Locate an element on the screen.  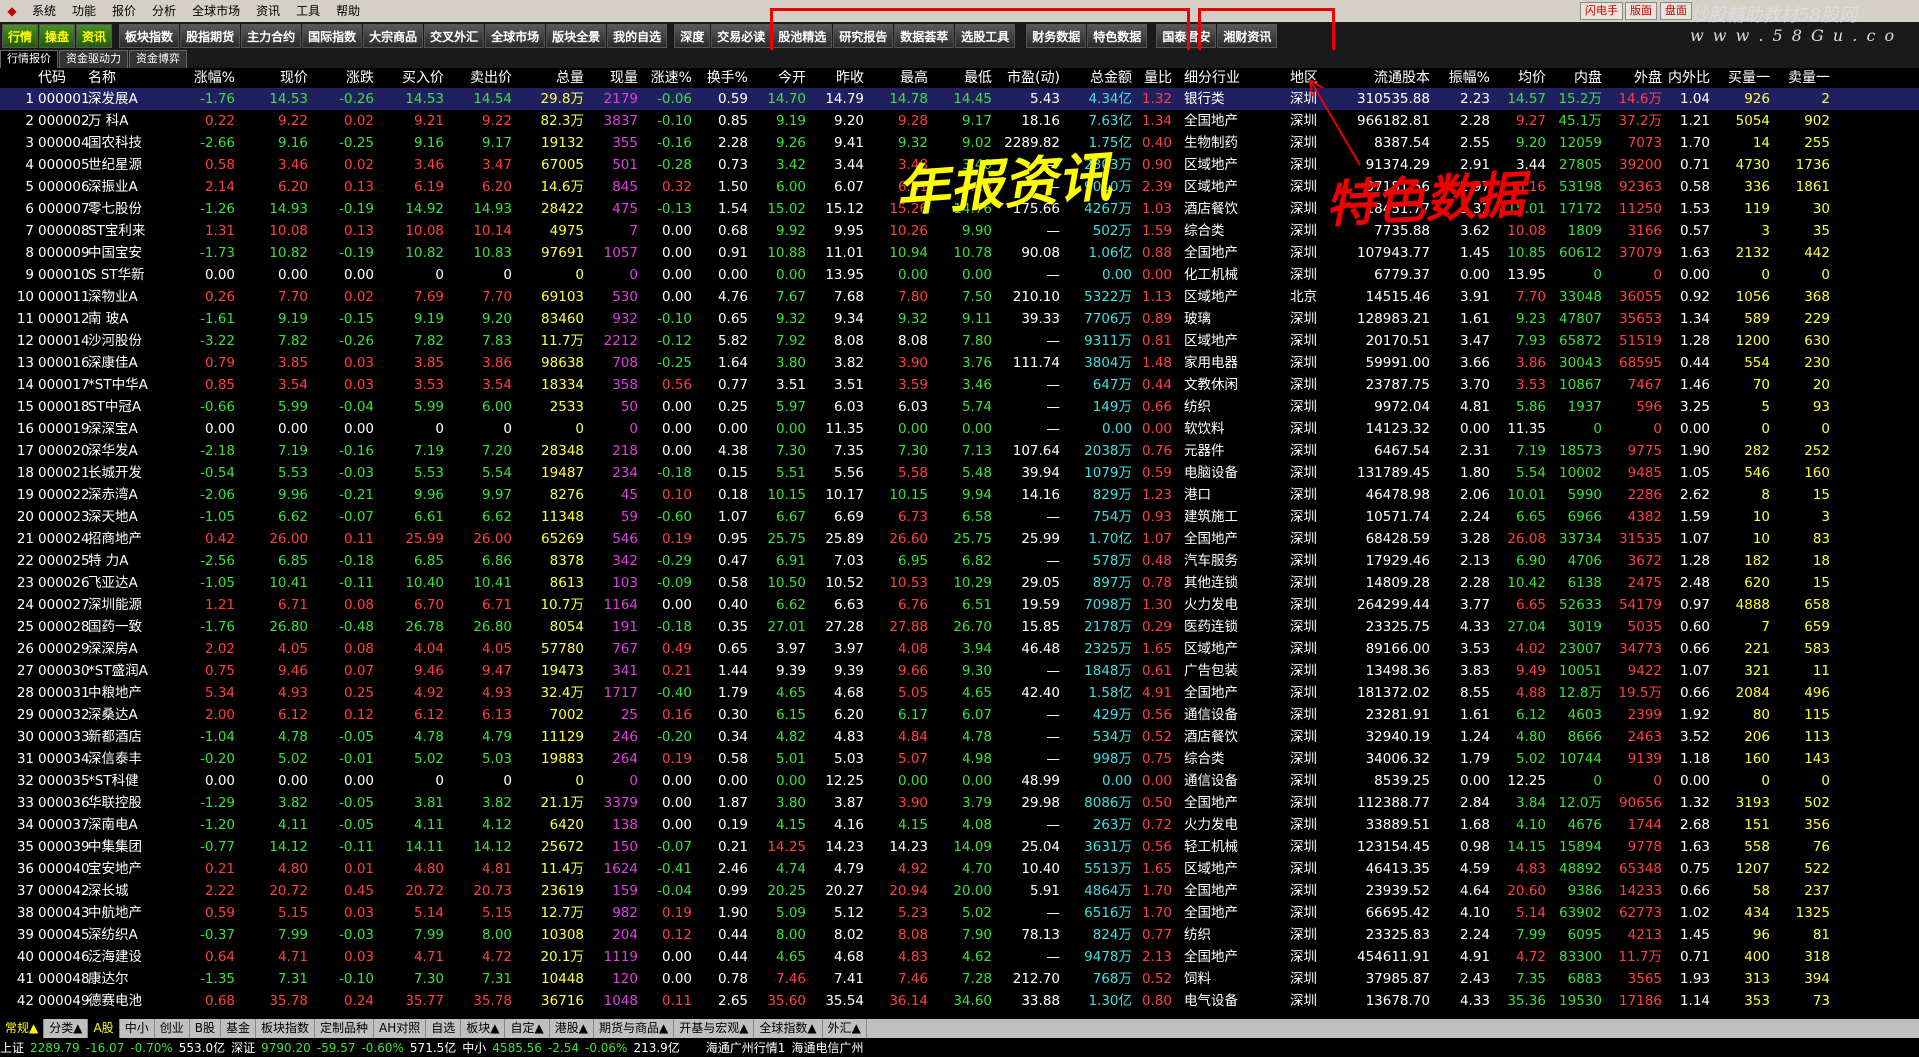
column-header: 内外比 is located at coordinates (1685, 78).